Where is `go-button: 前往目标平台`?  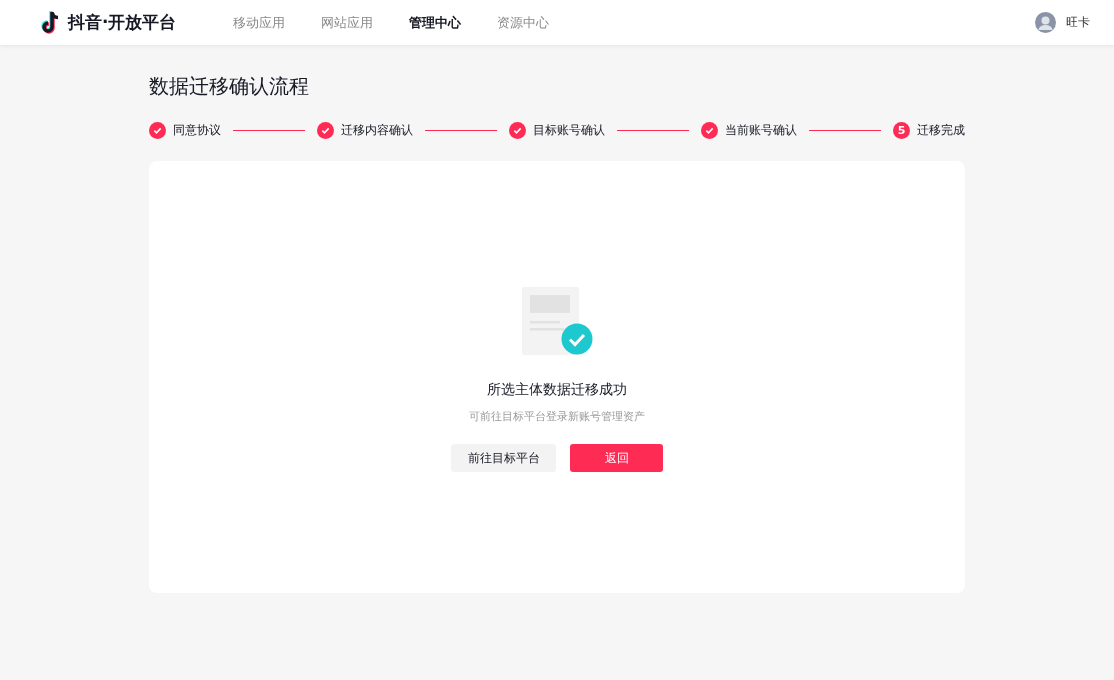
go-button: 前往目标平台 is located at coordinates (503, 458).